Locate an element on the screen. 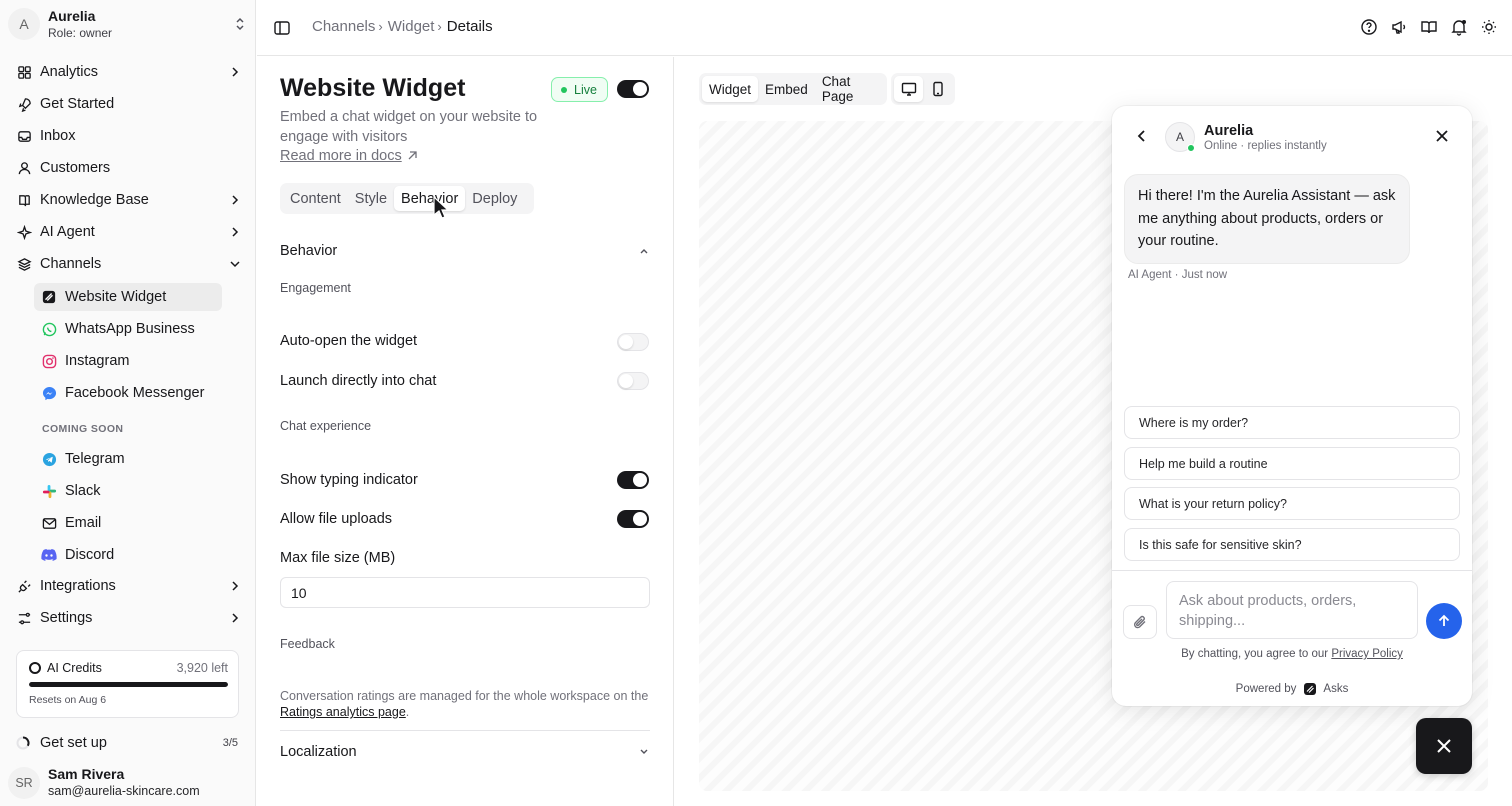 Image resolution: width=1512 pixels, height=806 pixels. bell-icon is located at coordinates (1459, 27).